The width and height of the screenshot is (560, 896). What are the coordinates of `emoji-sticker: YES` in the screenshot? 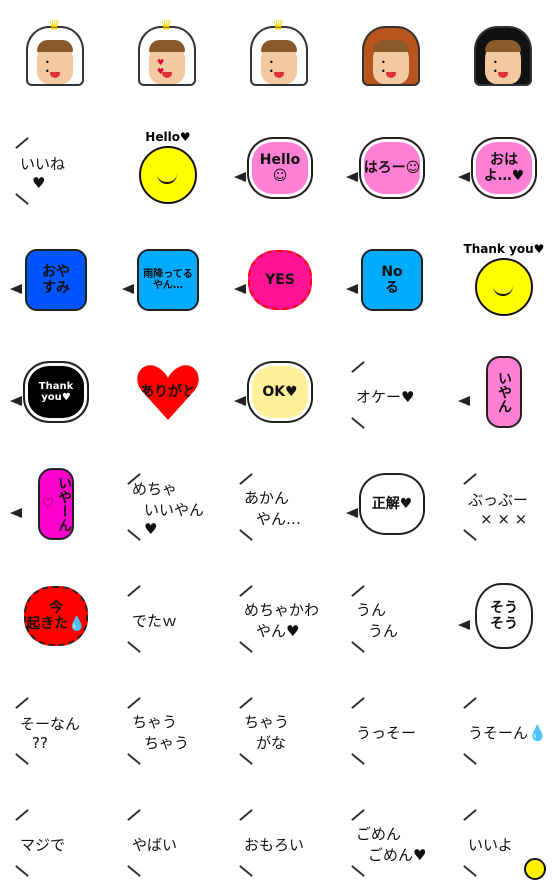 It's located at (280, 280).